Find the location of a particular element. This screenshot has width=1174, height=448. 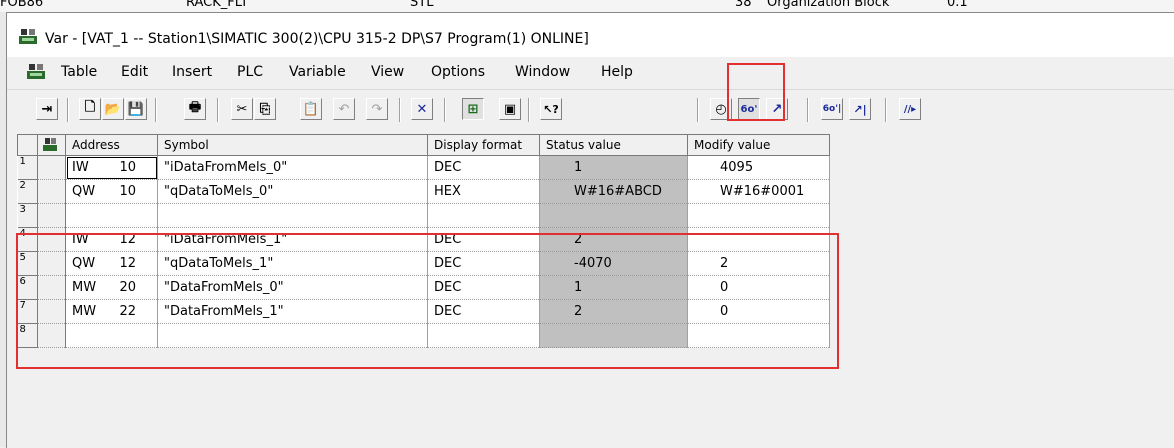

address-cell is located at coordinates (111, 215).